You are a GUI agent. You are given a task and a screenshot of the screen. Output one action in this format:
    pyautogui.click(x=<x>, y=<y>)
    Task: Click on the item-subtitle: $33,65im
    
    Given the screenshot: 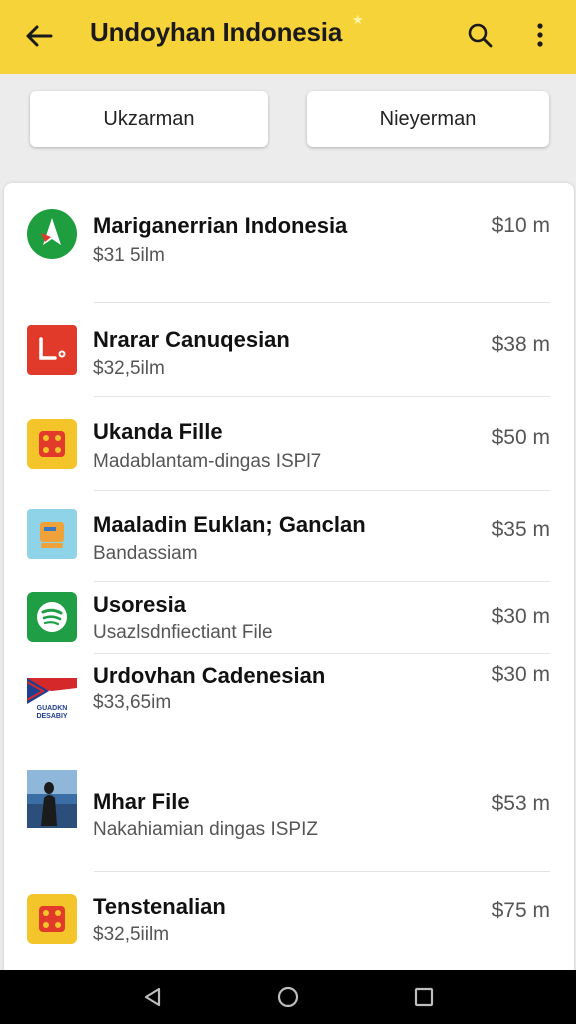 What is the action you would take?
    pyautogui.click(x=132, y=702)
    